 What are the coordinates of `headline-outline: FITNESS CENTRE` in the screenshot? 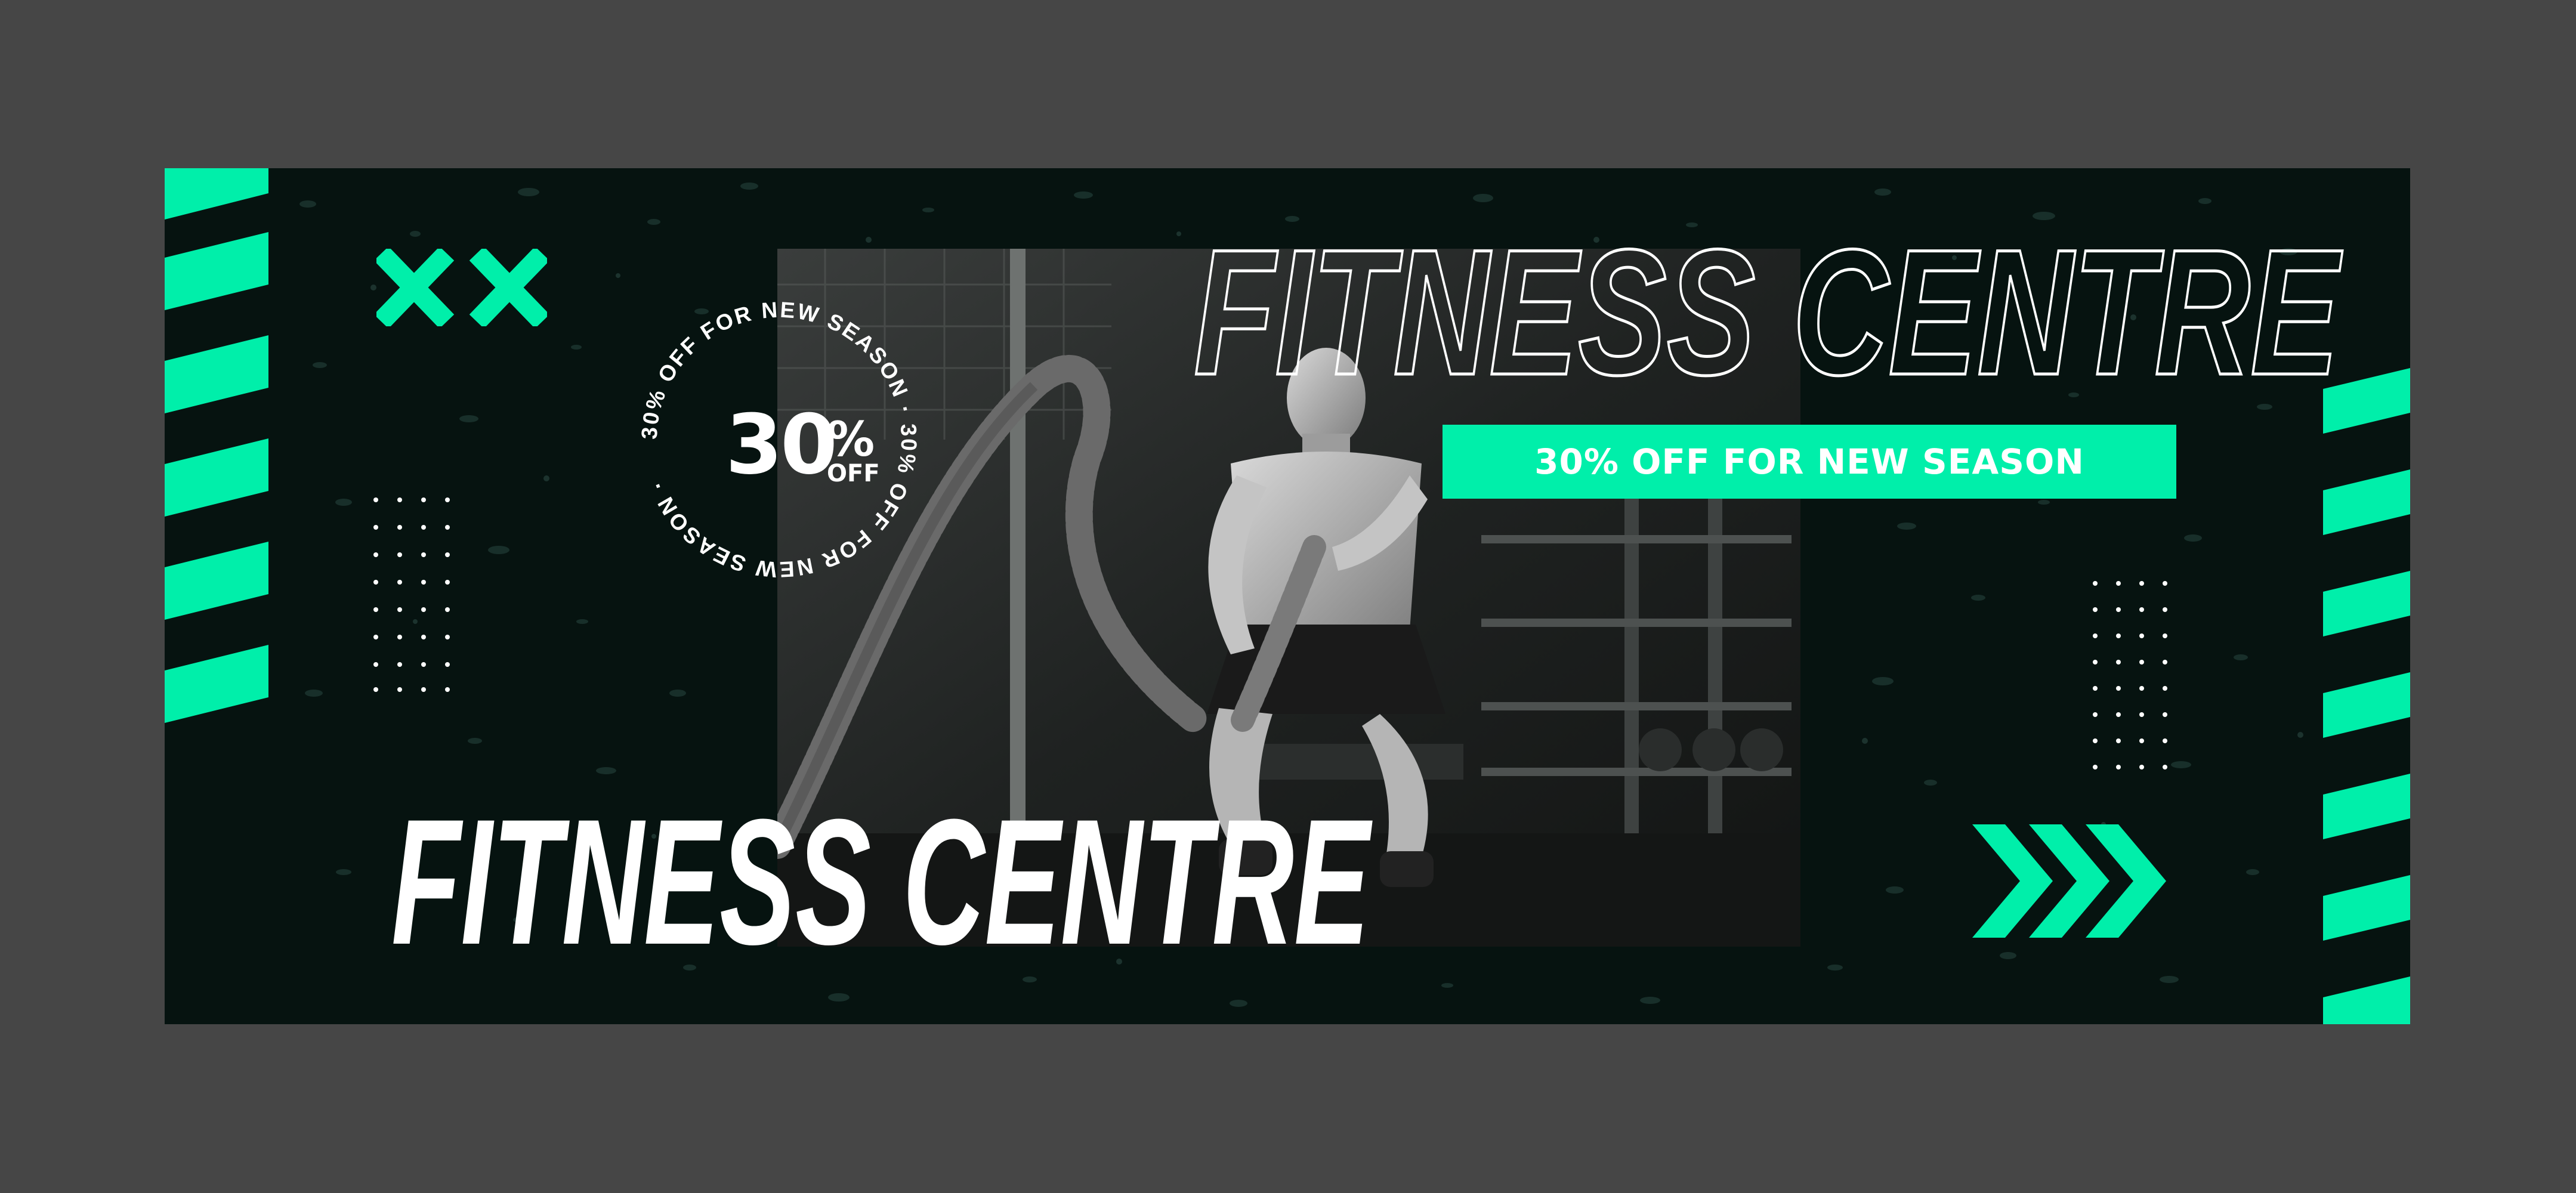 It's located at (1770, 311).